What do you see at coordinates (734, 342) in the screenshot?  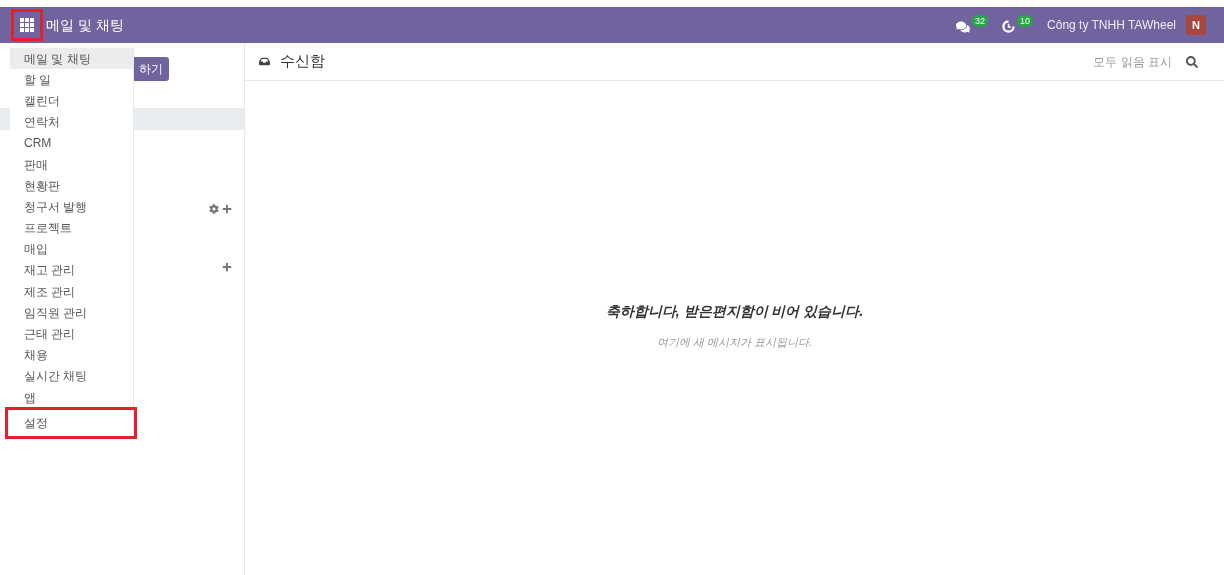 I see `empty-inbox-subtitle: 여기에 새 메시지가 표시됩니다.` at bounding box center [734, 342].